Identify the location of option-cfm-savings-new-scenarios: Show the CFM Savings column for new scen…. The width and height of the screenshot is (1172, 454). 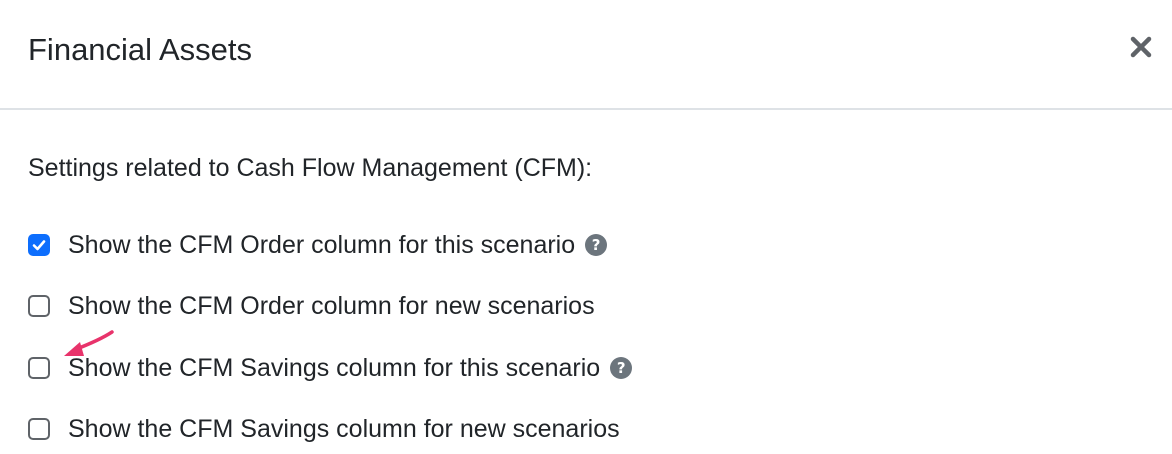
(324, 429).